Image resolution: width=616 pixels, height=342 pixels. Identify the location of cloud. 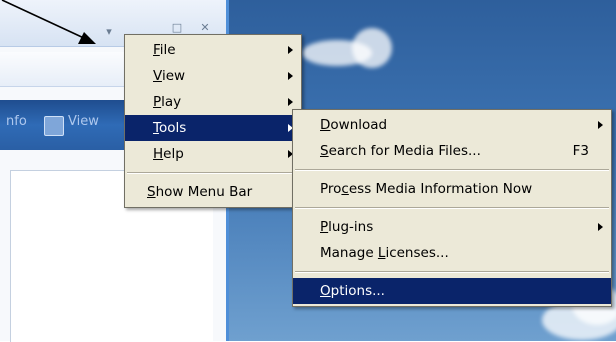
(372, 48).